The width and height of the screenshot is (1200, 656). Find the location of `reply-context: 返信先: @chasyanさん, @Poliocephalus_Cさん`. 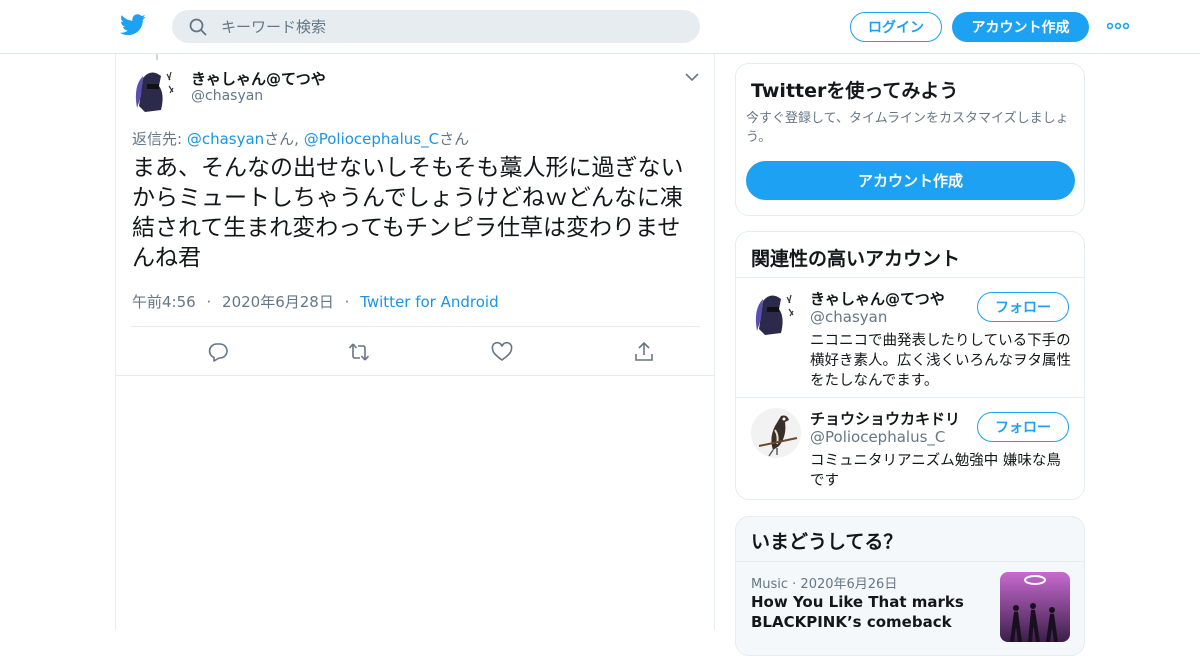

reply-context: 返信先: @chasyanさん, @Poliocephalus_Cさん is located at coordinates (300, 138).